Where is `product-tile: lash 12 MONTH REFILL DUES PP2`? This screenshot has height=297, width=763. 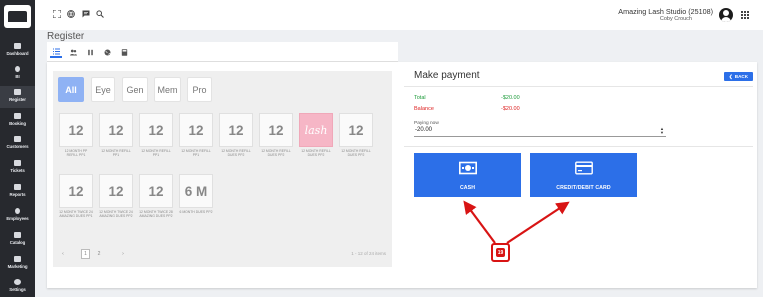
product-tile: lash 12 MONTH REFILL DUES PP2 is located at coordinates (316, 135).